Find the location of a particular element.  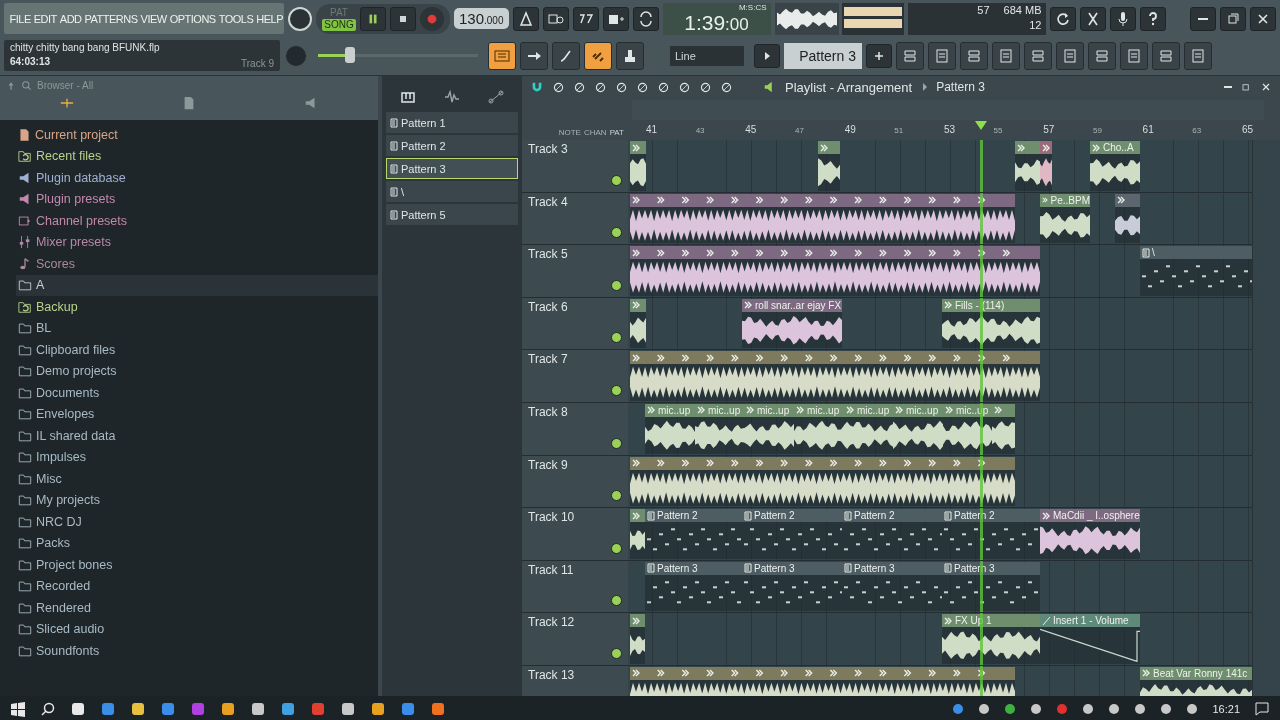

track-header: Track 6 is located at coordinates (575, 323).